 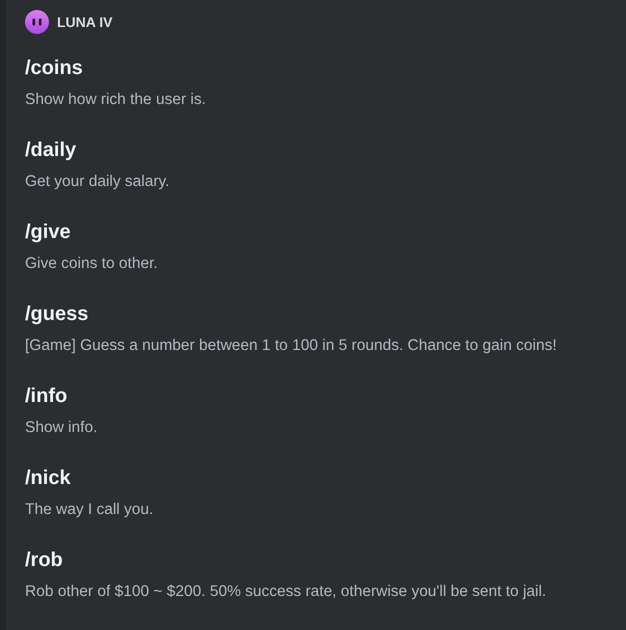 What do you see at coordinates (116, 100) in the screenshot?
I see `command-description: Show how rich the user is.` at bounding box center [116, 100].